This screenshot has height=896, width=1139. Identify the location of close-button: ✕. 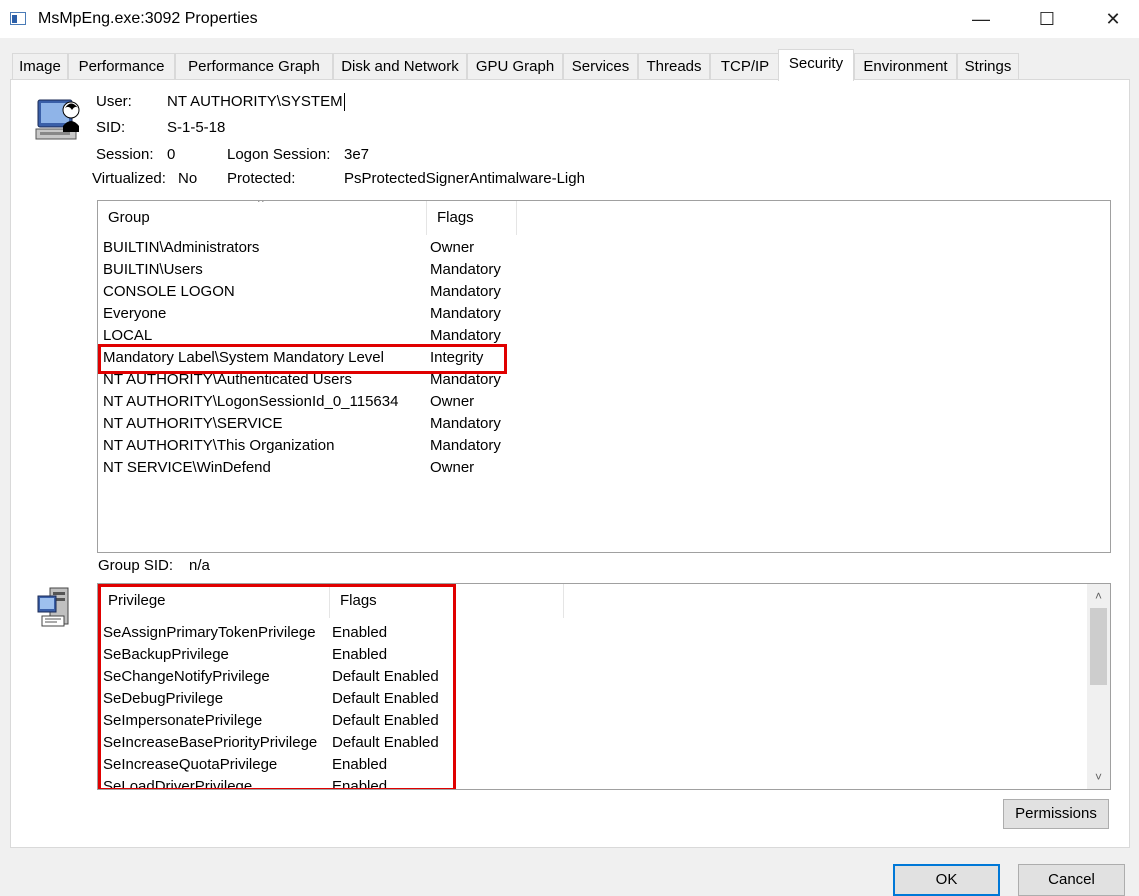
(1113, 19).